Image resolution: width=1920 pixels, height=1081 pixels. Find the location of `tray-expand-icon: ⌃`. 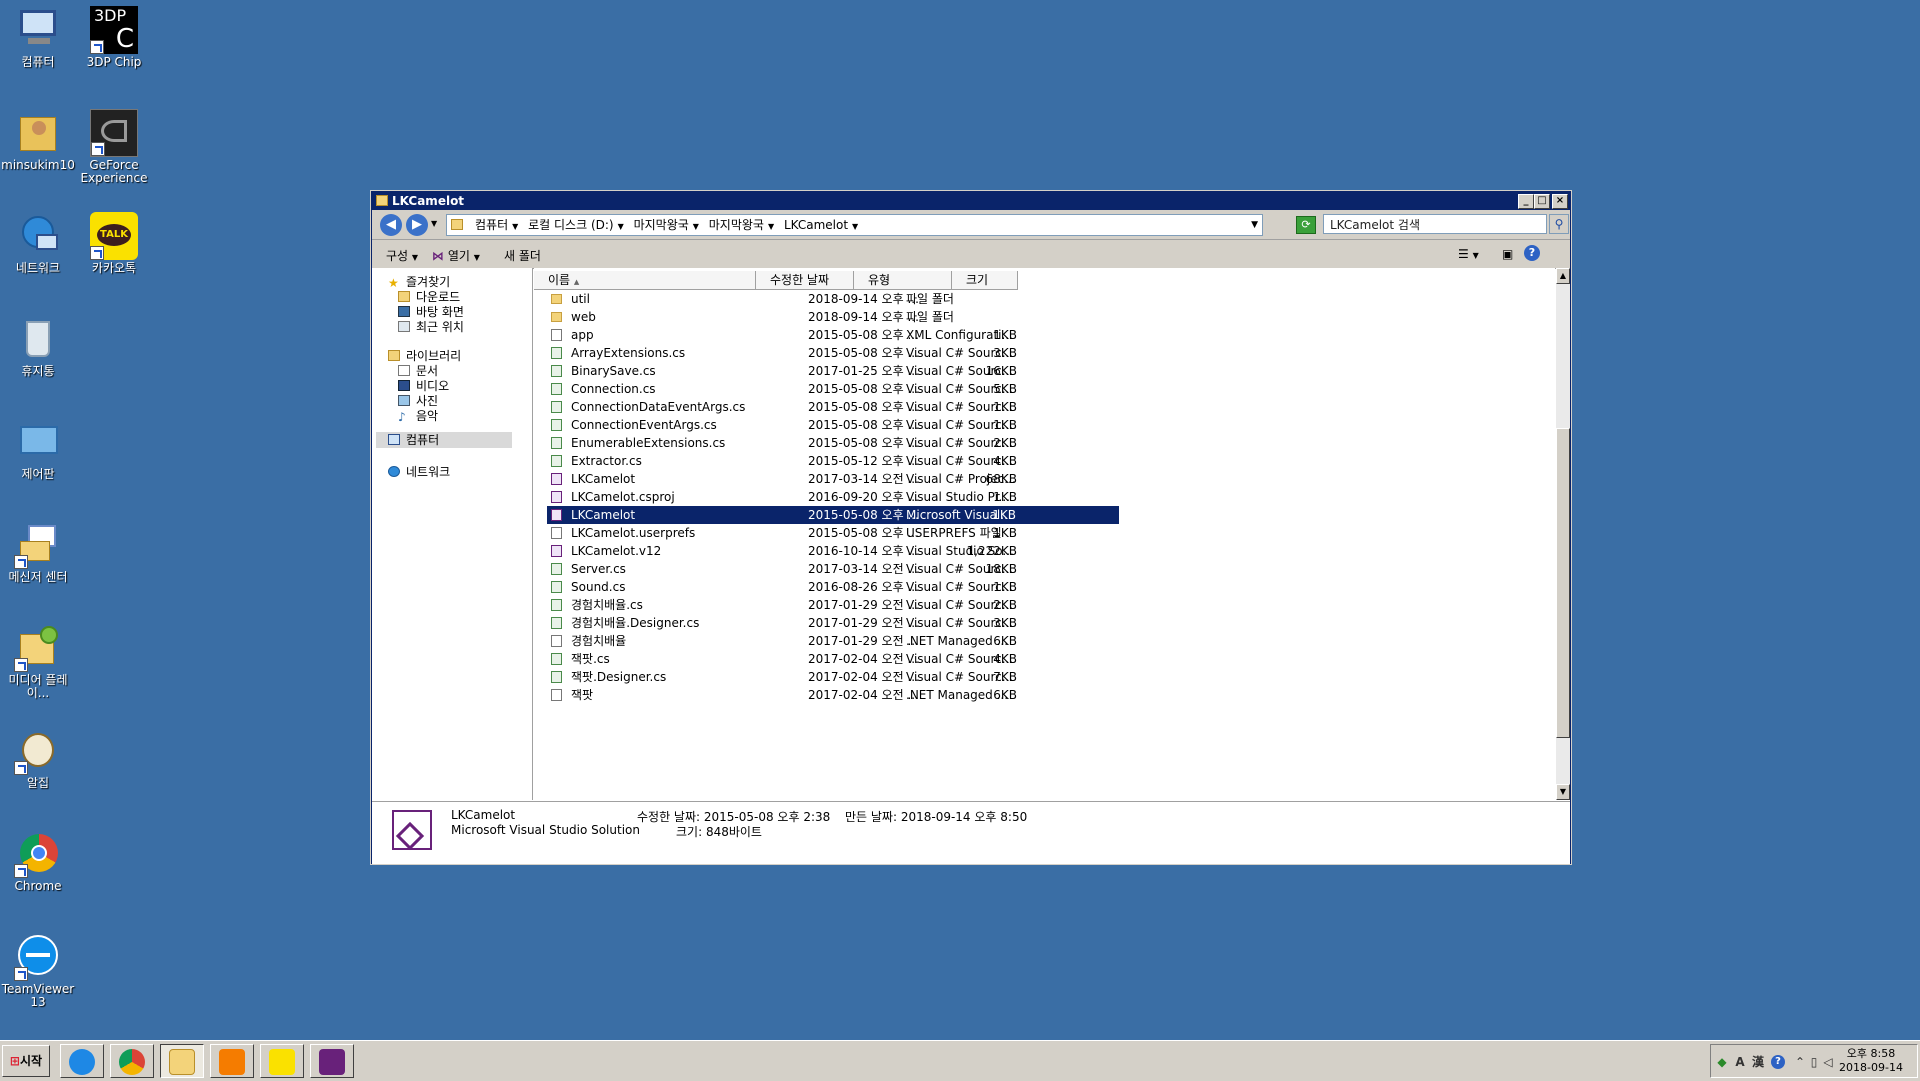

tray-expand-icon: ⌃ is located at coordinates (1800, 1062).